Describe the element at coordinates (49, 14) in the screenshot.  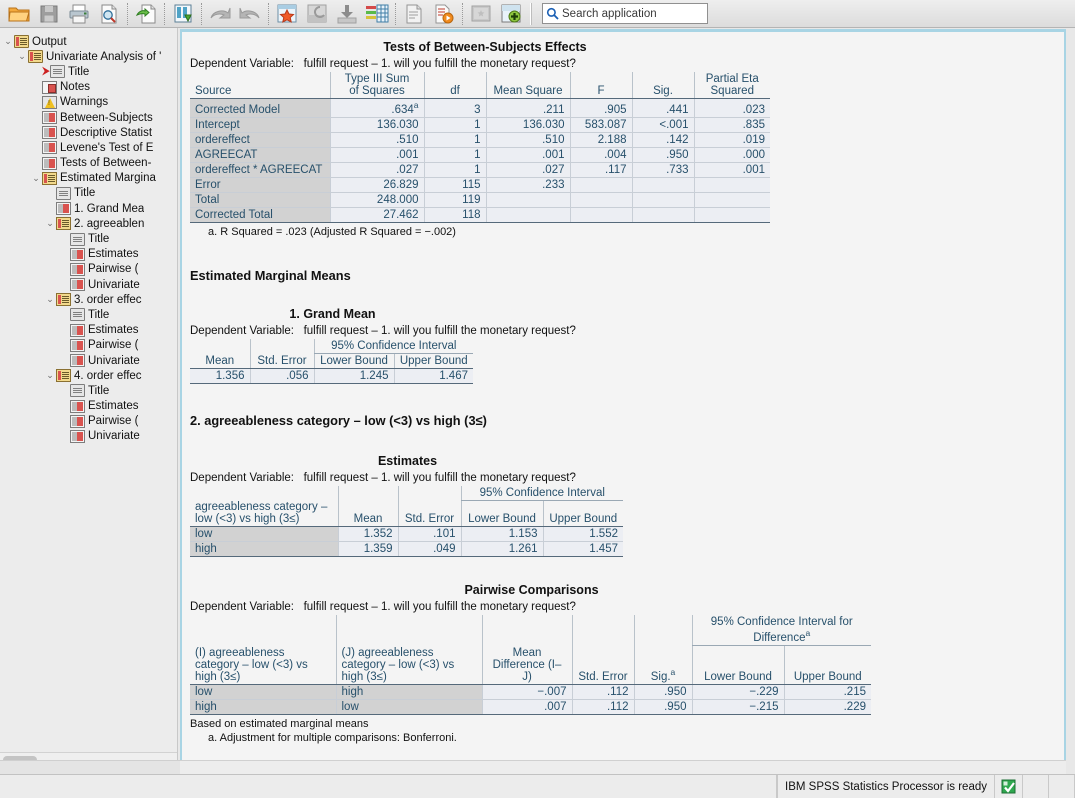
I see `save-icon` at that location.